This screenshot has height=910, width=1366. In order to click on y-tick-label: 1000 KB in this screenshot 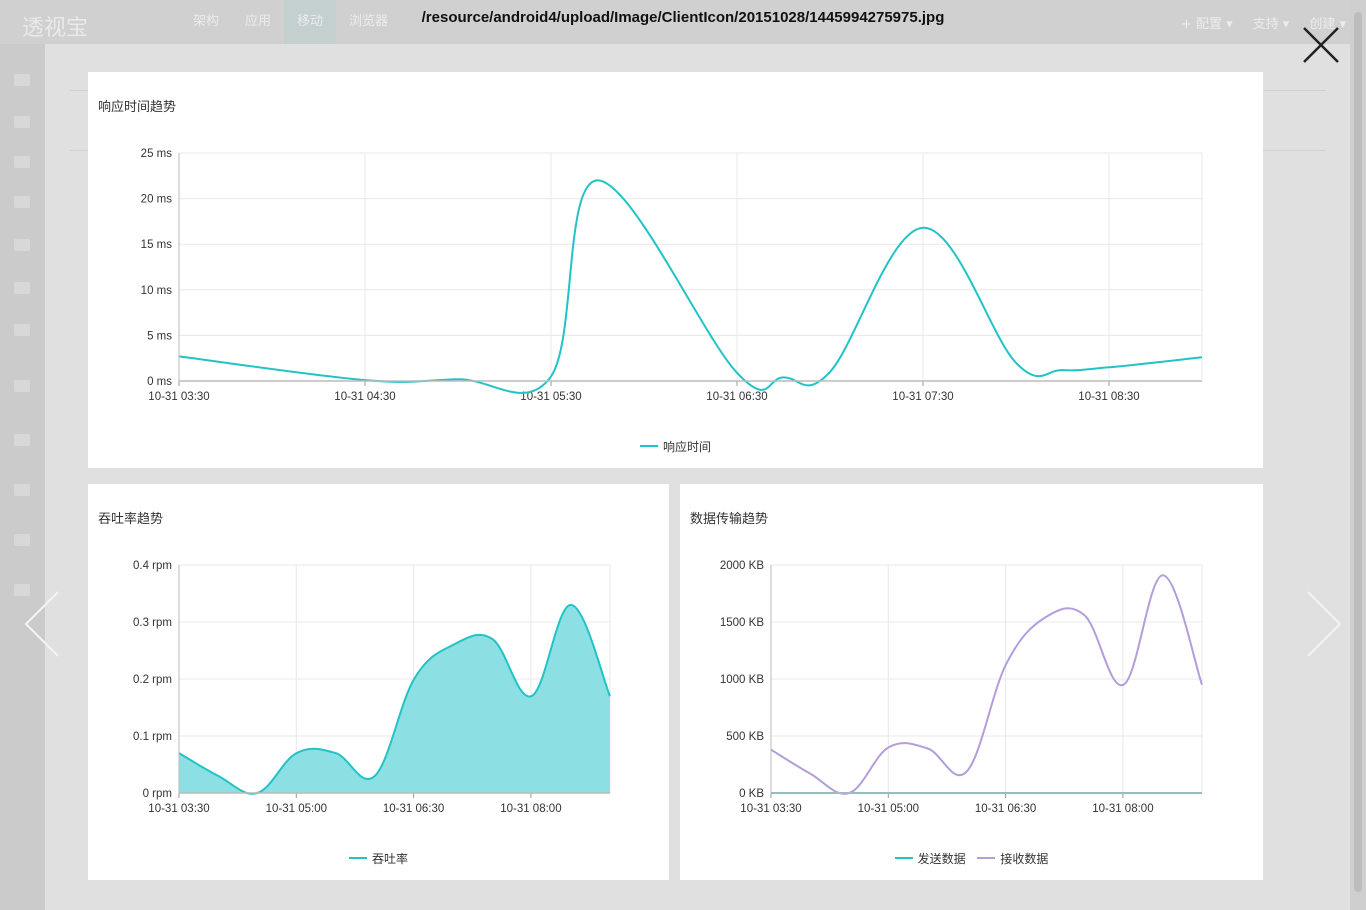, I will do `click(742, 680)`.